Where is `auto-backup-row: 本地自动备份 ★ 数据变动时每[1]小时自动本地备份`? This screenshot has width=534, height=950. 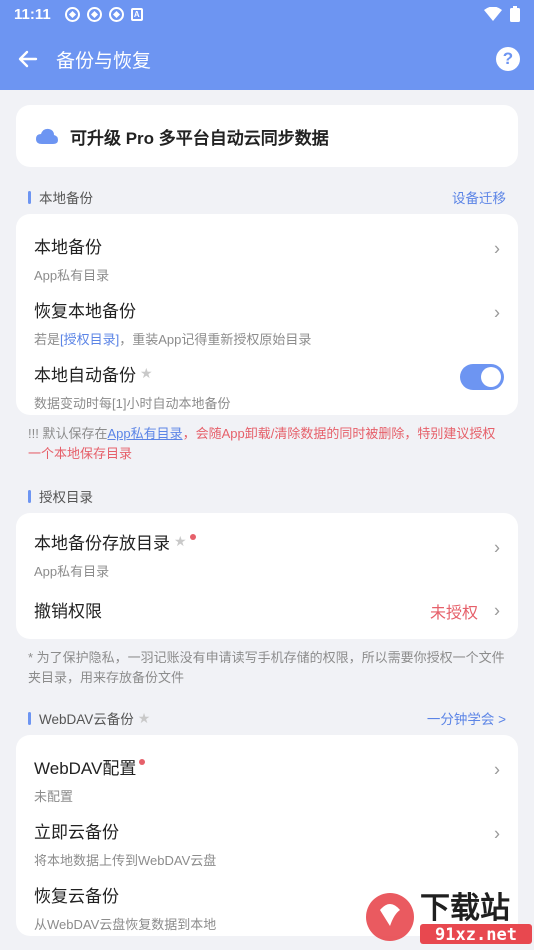
auto-backup-row: 本地自动备份 ★ 数据变动时每[1]小时自动本地备份 is located at coordinates (267, 378).